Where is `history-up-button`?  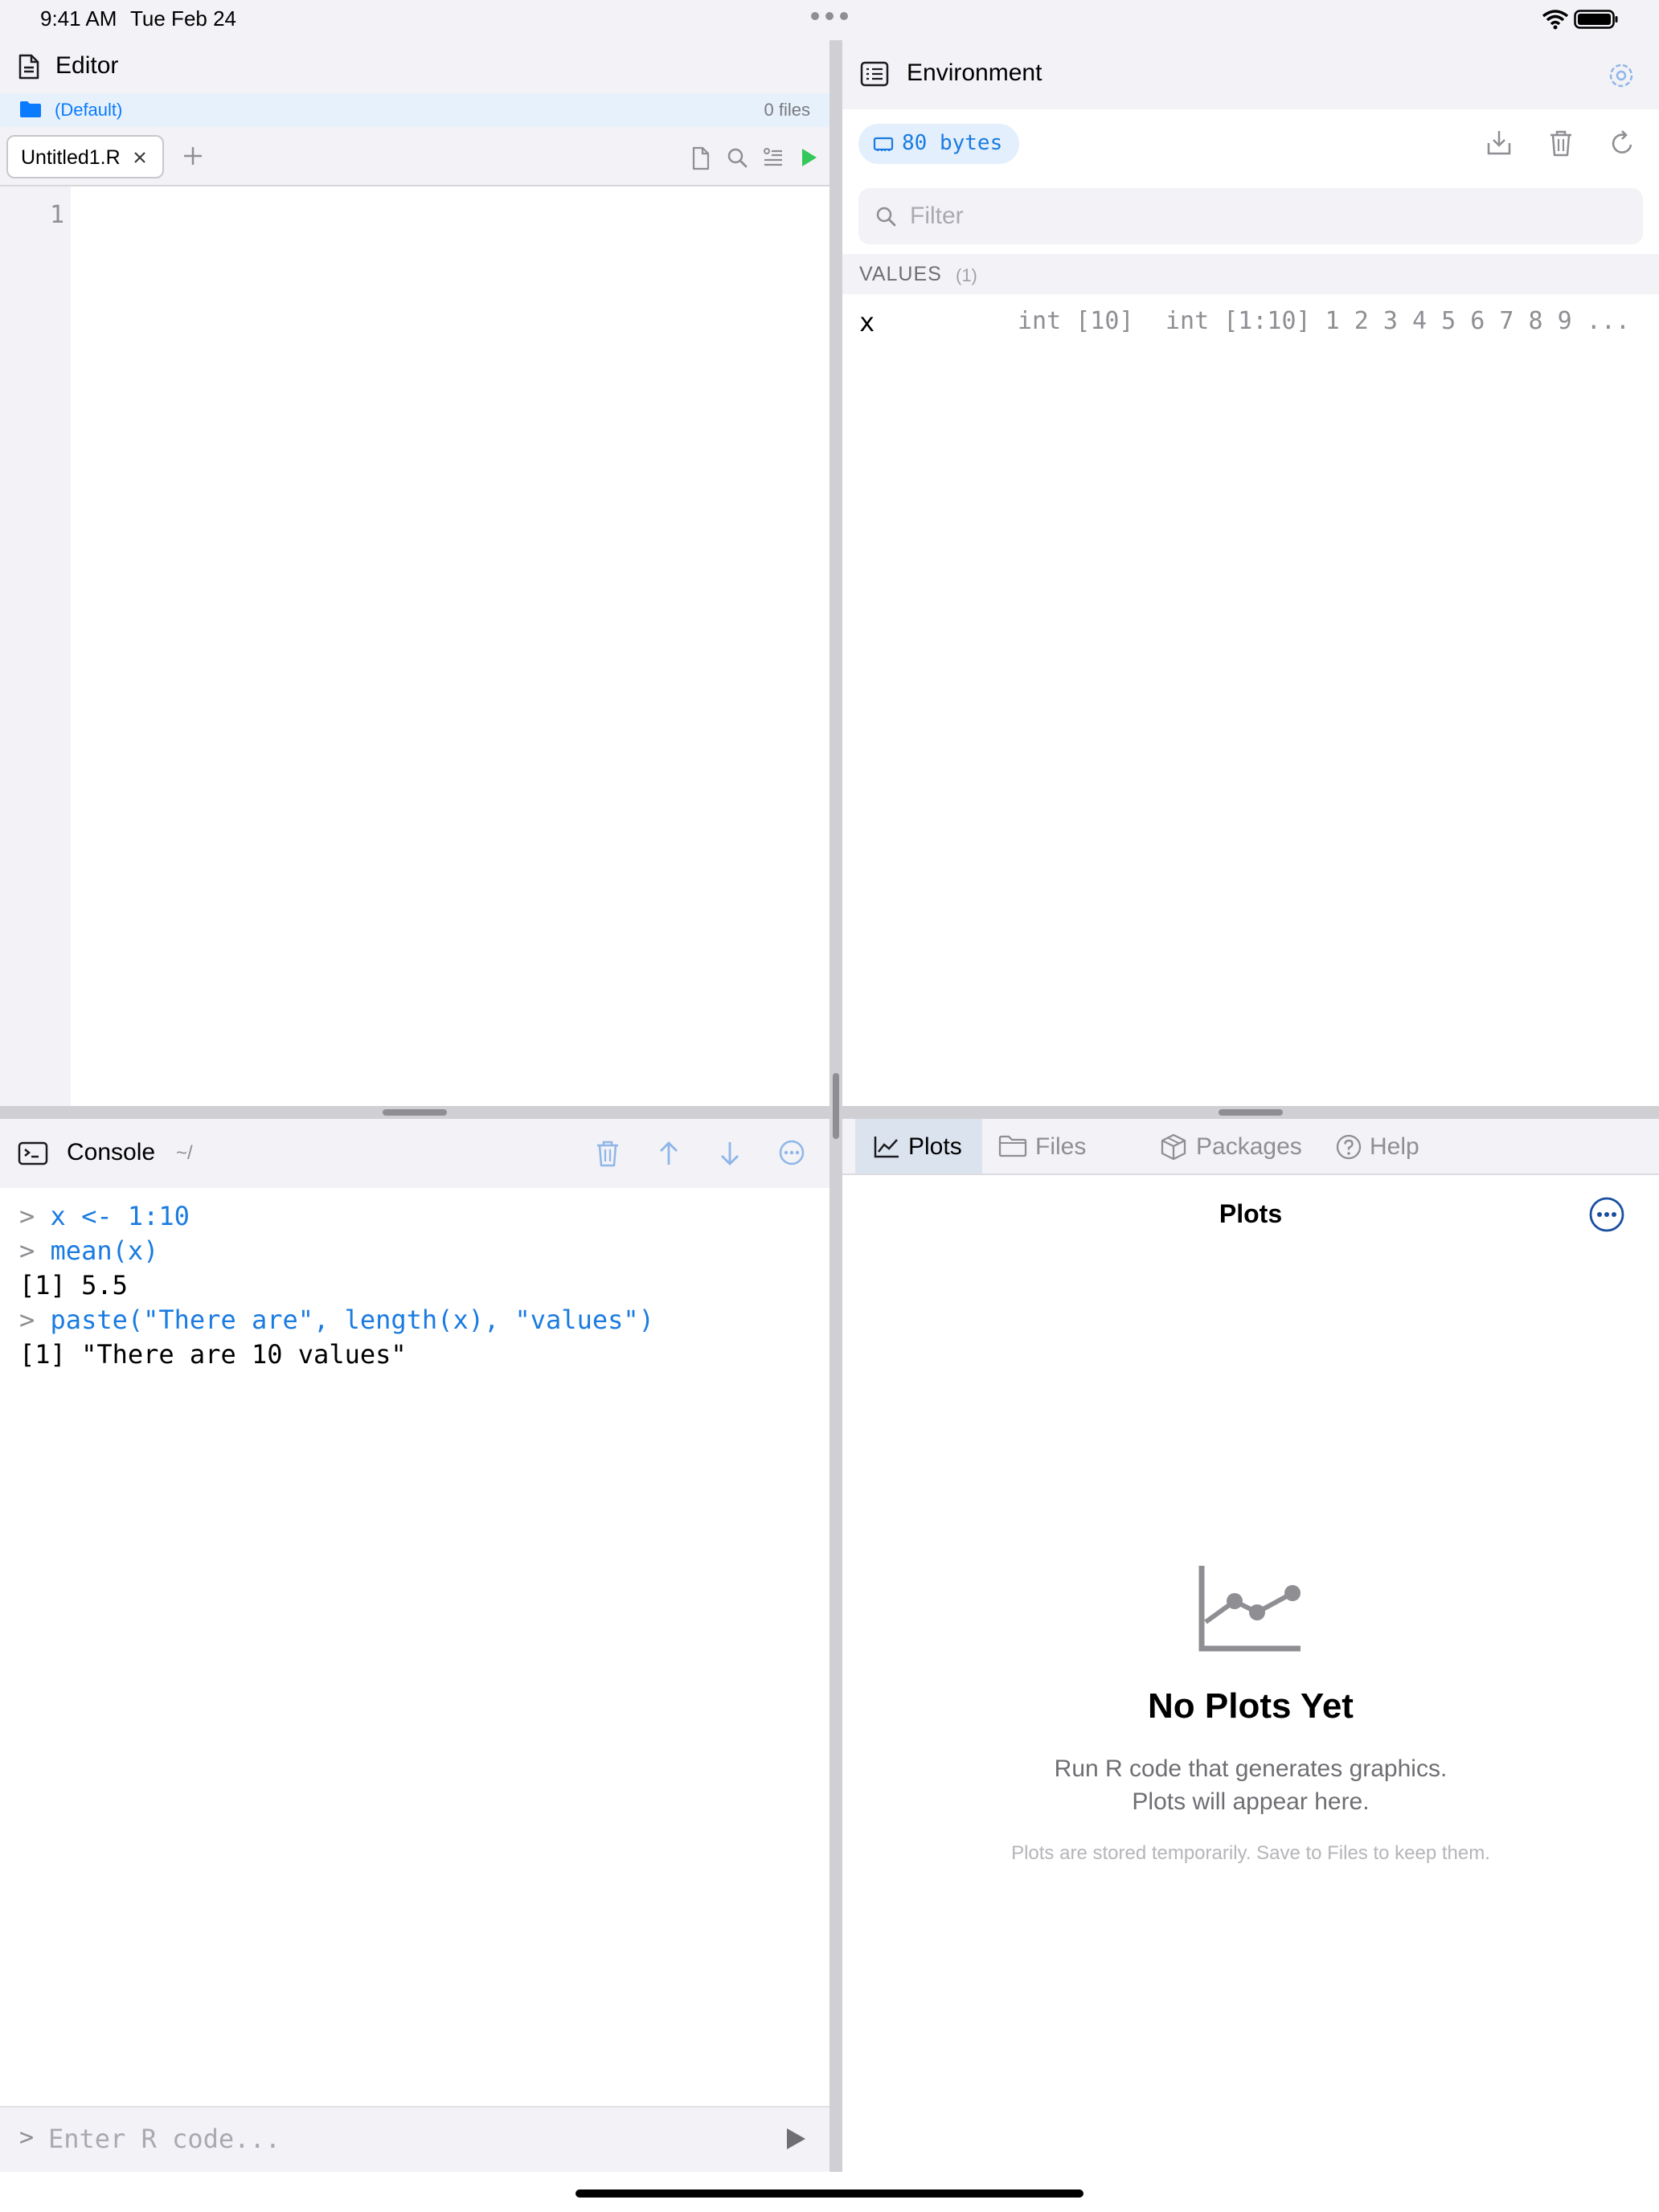
history-up-button is located at coordinates (669, 1153).